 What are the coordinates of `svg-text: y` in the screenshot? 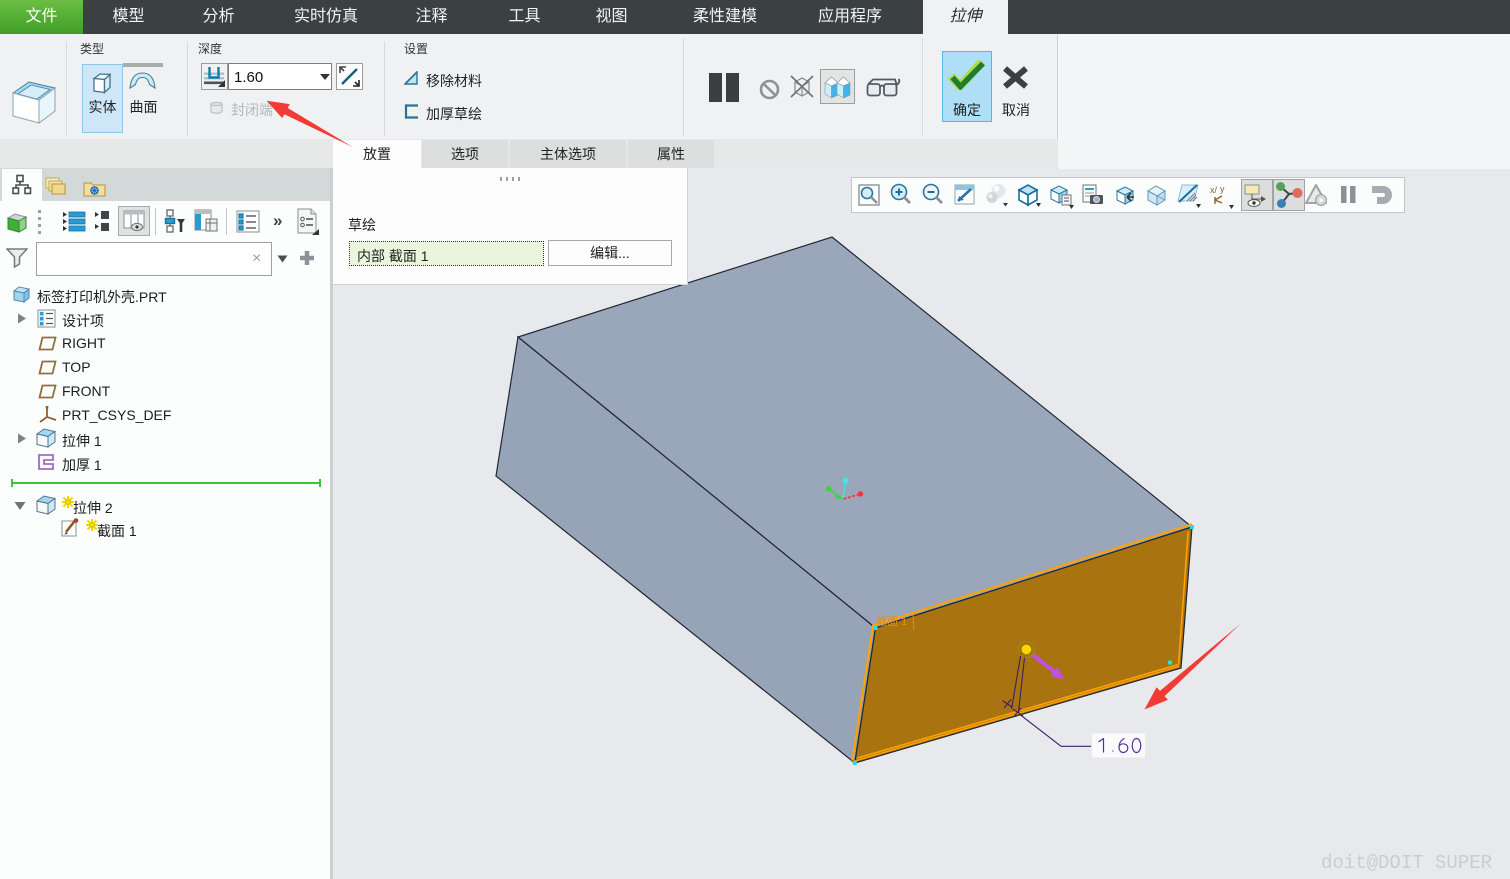 It's located at (1222, 189).